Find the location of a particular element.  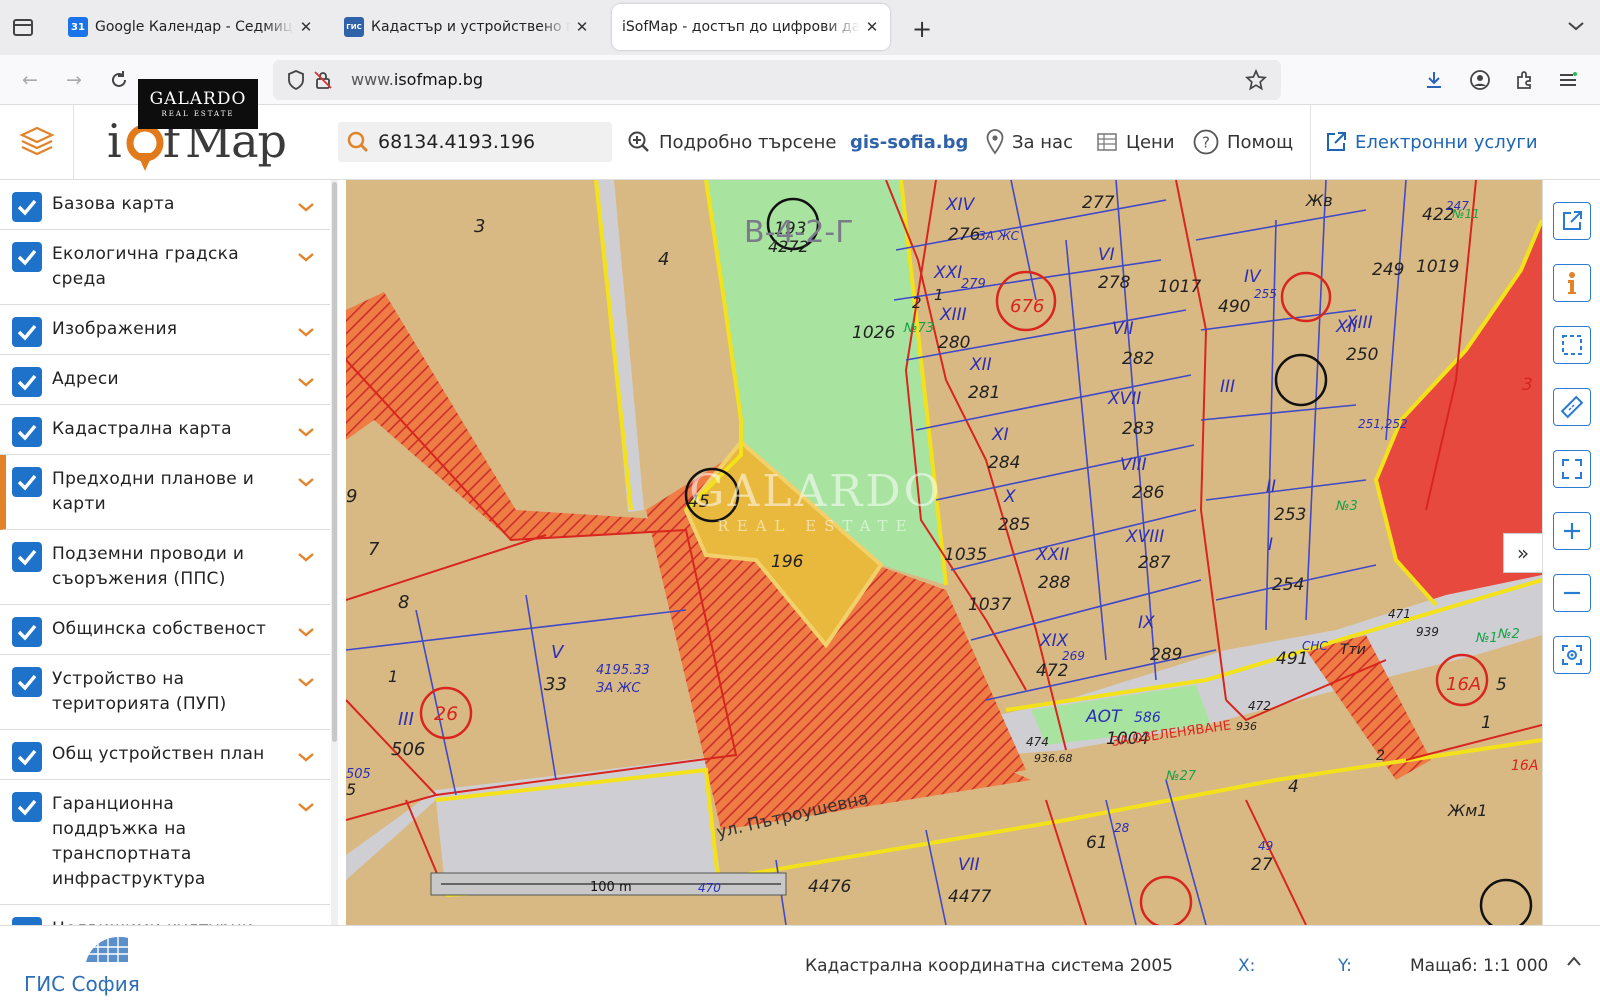

layer-item: Кадастрална карта is located at coordinates (165, 430).